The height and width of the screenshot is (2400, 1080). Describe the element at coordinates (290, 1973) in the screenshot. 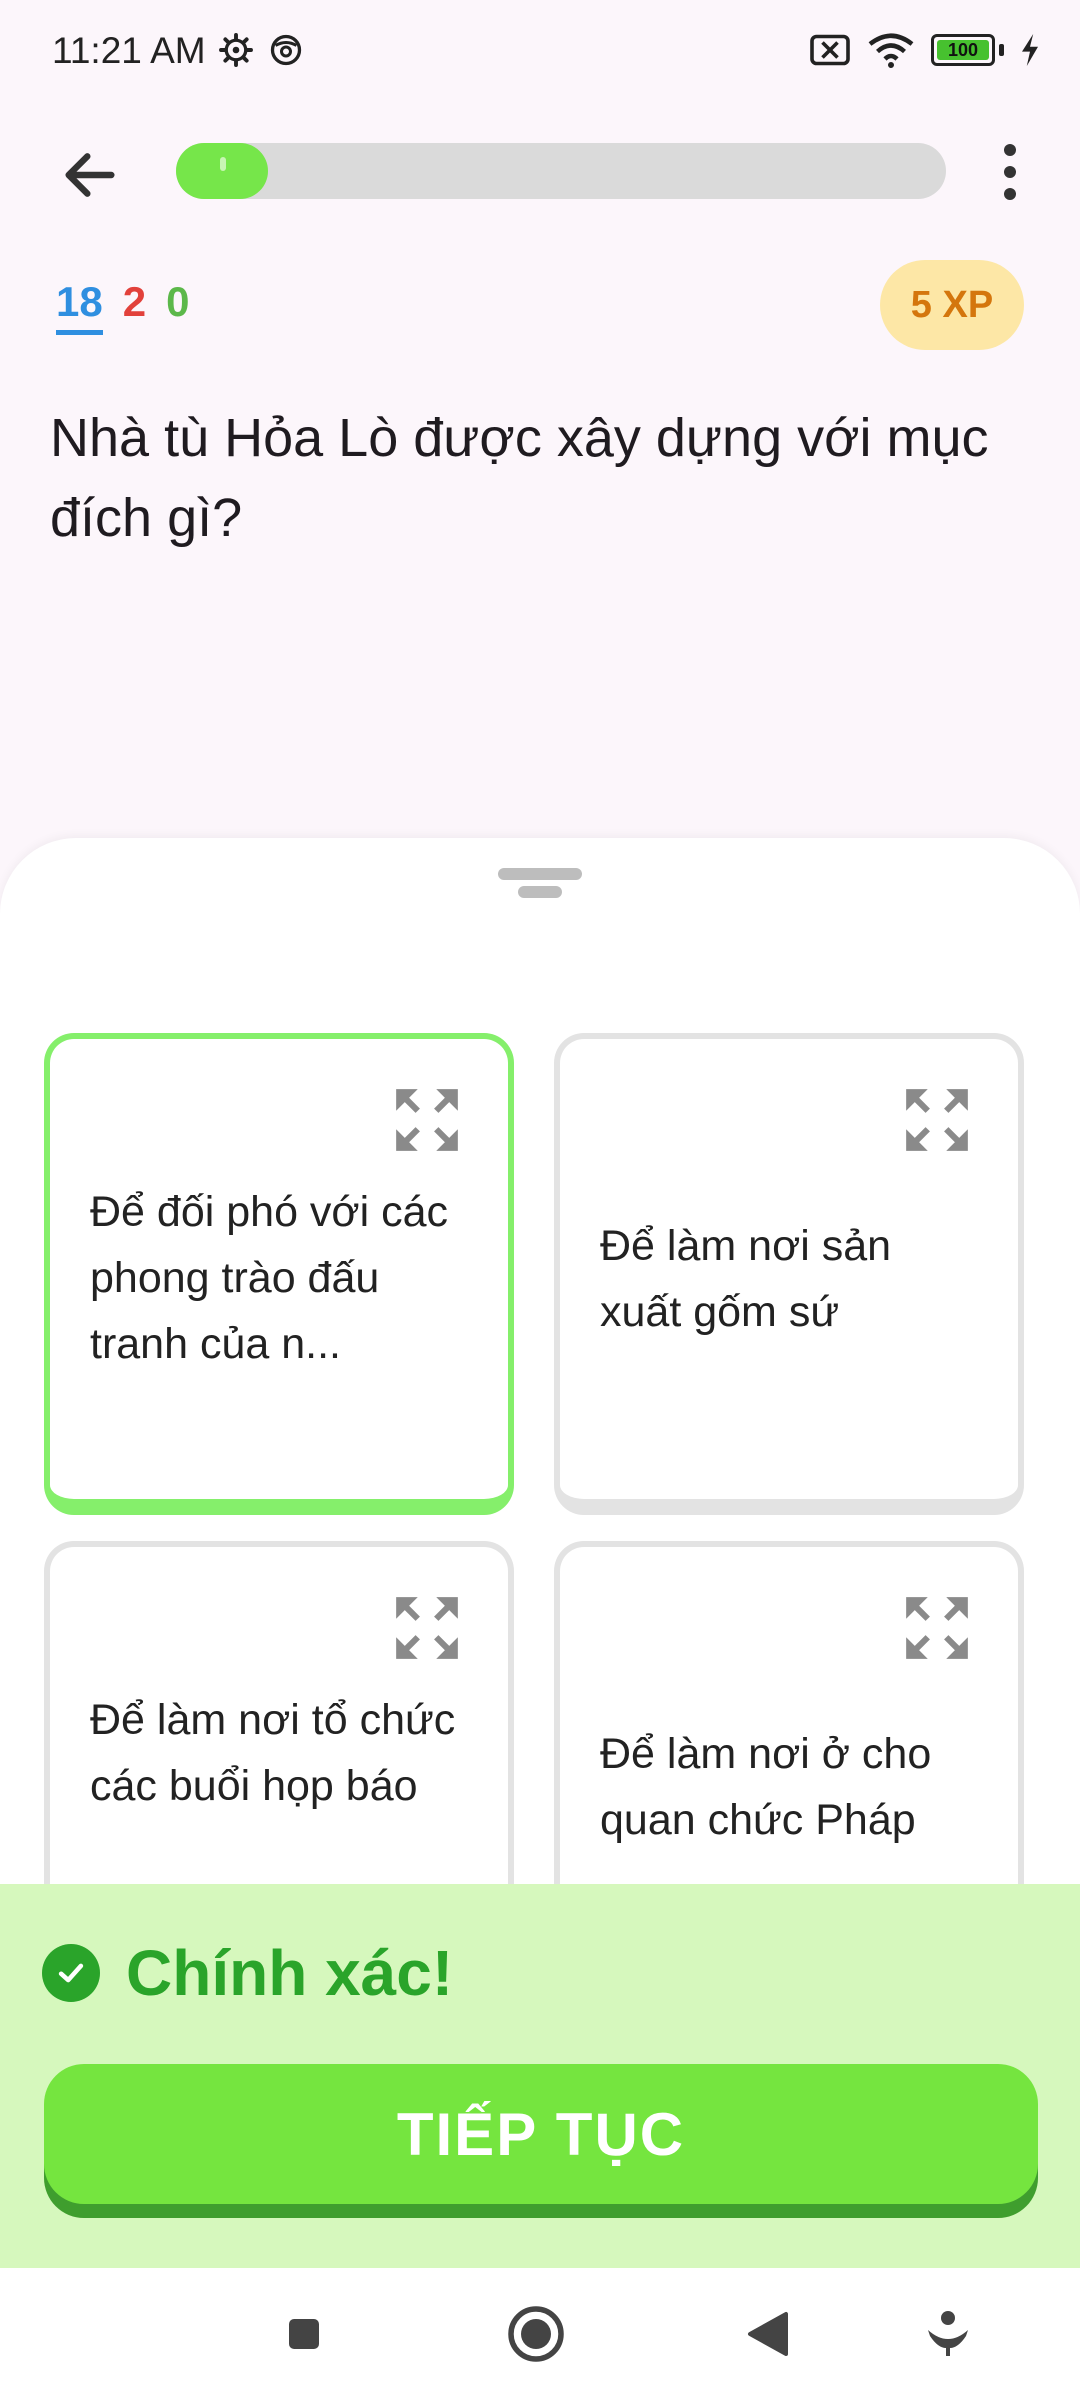

I see `feedback-text: Chính xác!` at that location.